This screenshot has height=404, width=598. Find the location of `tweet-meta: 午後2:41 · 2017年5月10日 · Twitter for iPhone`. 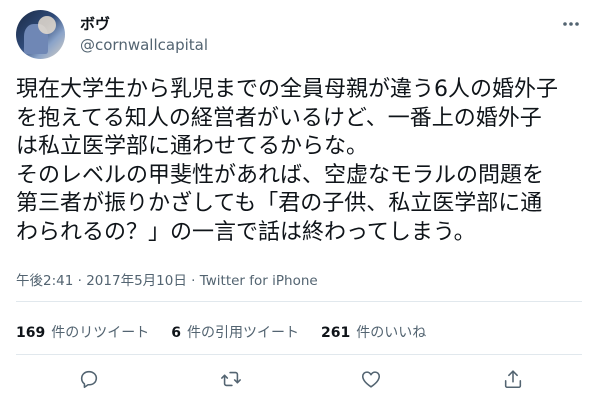

tweet-meta: 午後2:41 · 2017年5月10日 · Twitter for iPhone is located at coordinates (167, 279).